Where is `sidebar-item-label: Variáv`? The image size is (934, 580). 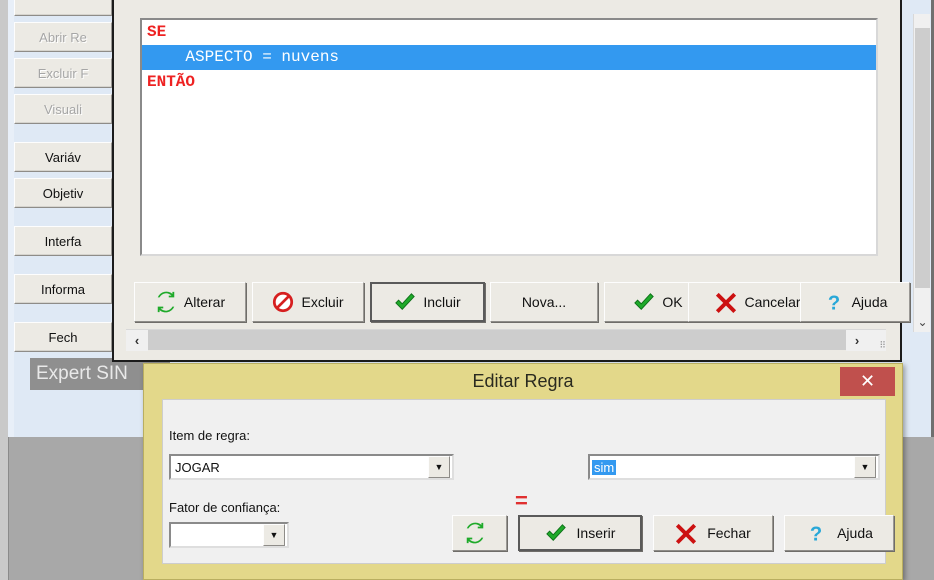
sidebar-item-label: Variáv is located at coordinates (63, 157).